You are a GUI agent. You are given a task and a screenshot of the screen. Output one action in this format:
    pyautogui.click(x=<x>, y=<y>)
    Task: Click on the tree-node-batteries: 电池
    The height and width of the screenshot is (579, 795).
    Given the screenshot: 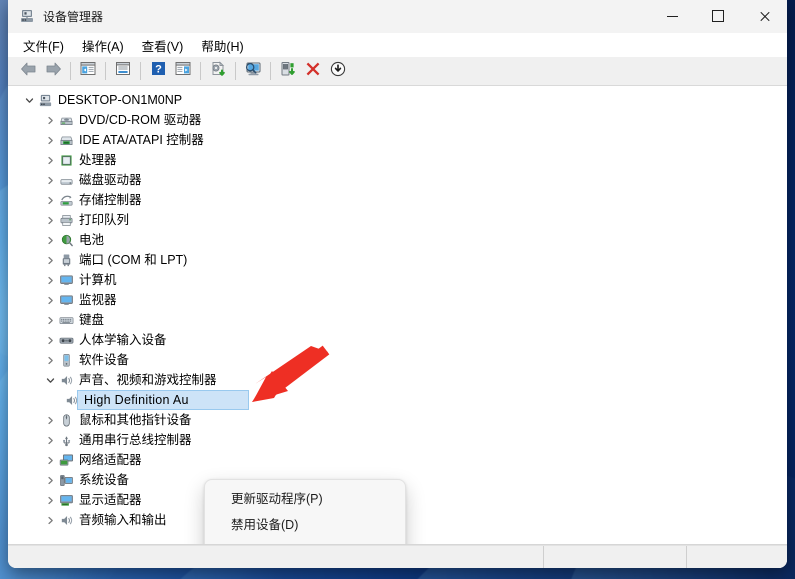 What is the action you would take?
    pyautogui.click(x=397, y=240)
    